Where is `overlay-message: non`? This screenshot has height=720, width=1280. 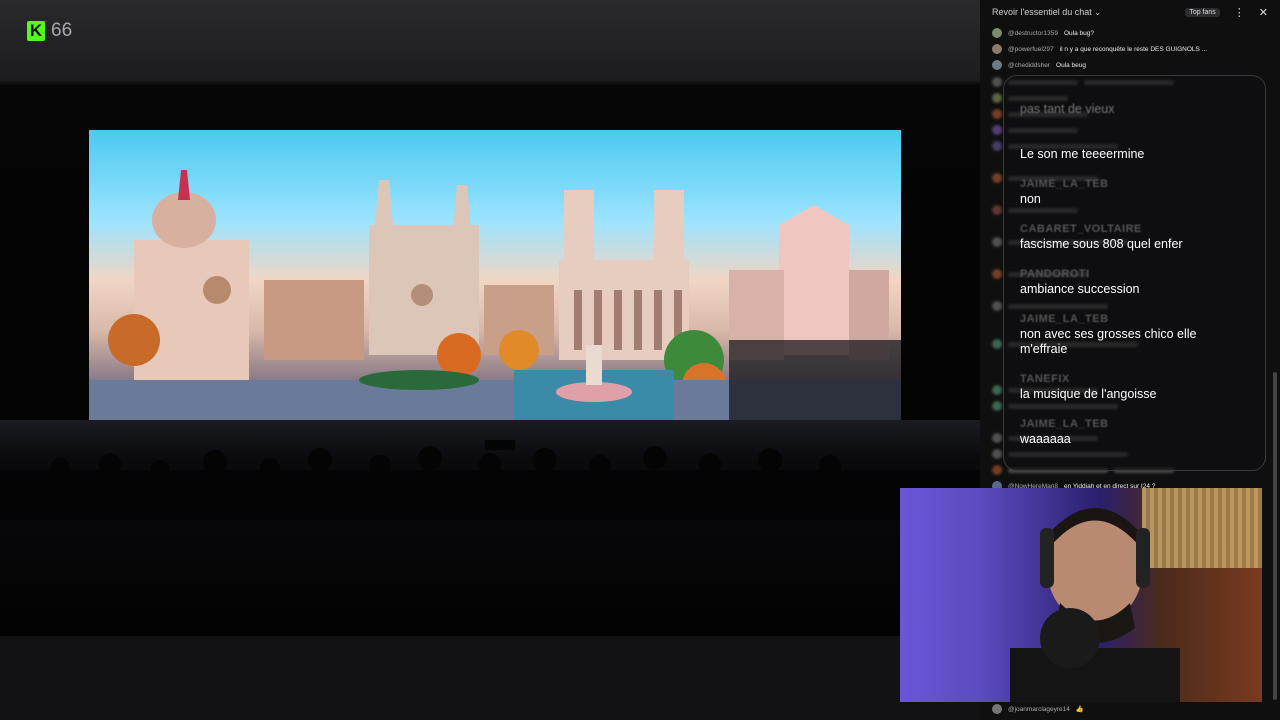
overlay-message: non is located at coordinates (1030, 199).